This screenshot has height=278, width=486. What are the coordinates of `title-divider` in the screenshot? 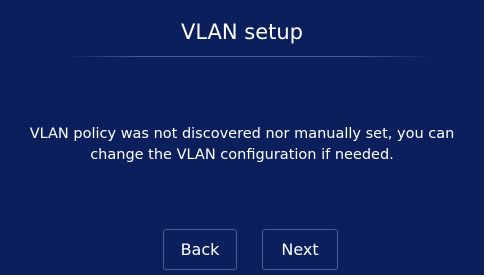 It's located at (249, 56).